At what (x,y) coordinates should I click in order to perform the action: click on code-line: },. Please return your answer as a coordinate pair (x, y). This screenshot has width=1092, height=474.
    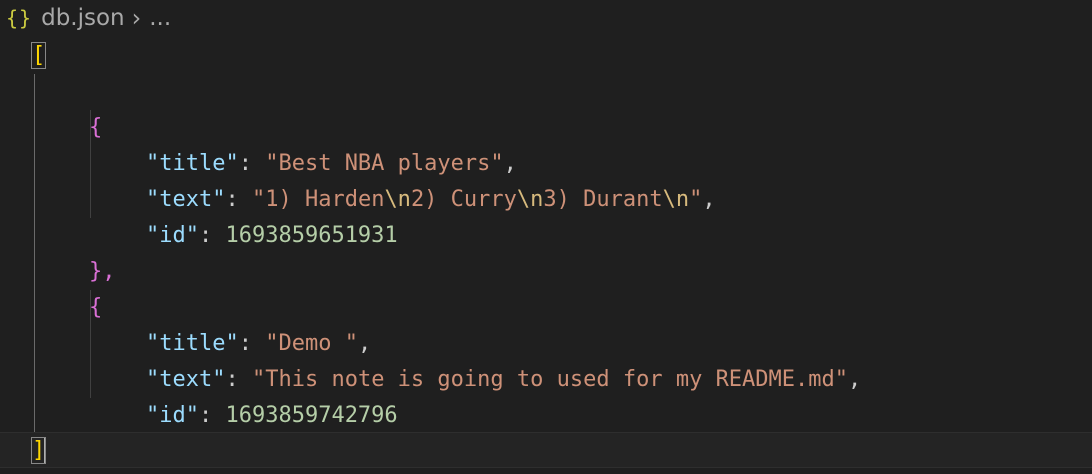
    Looking at the image, I should click on (546, 272).